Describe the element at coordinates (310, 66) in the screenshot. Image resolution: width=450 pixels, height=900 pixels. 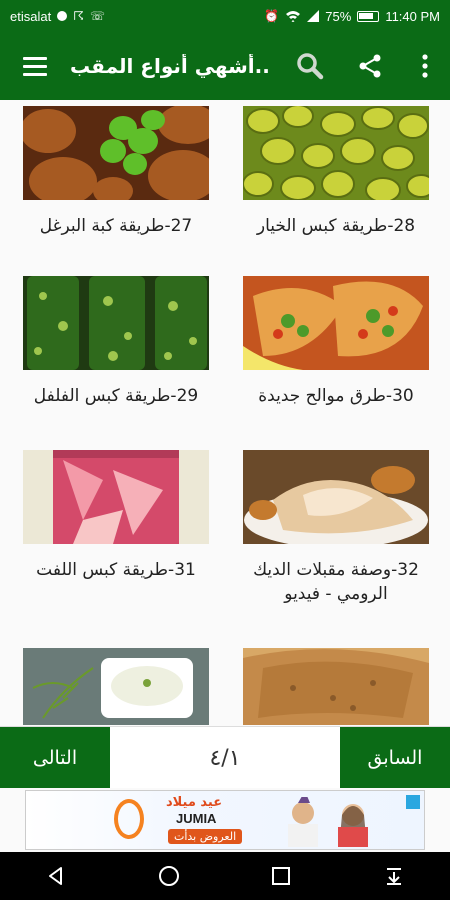
I see `search-icon` at that location.